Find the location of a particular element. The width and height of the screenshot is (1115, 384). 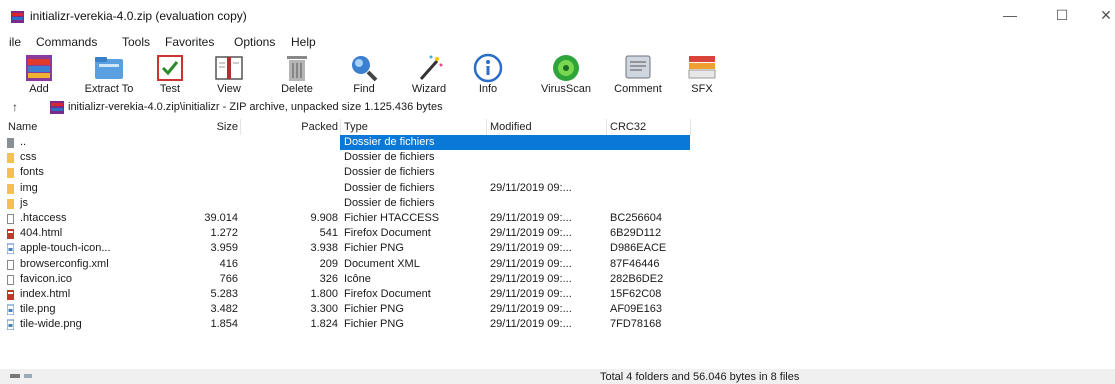

wizard-button: Wizard is located at coordinates (429, 73).